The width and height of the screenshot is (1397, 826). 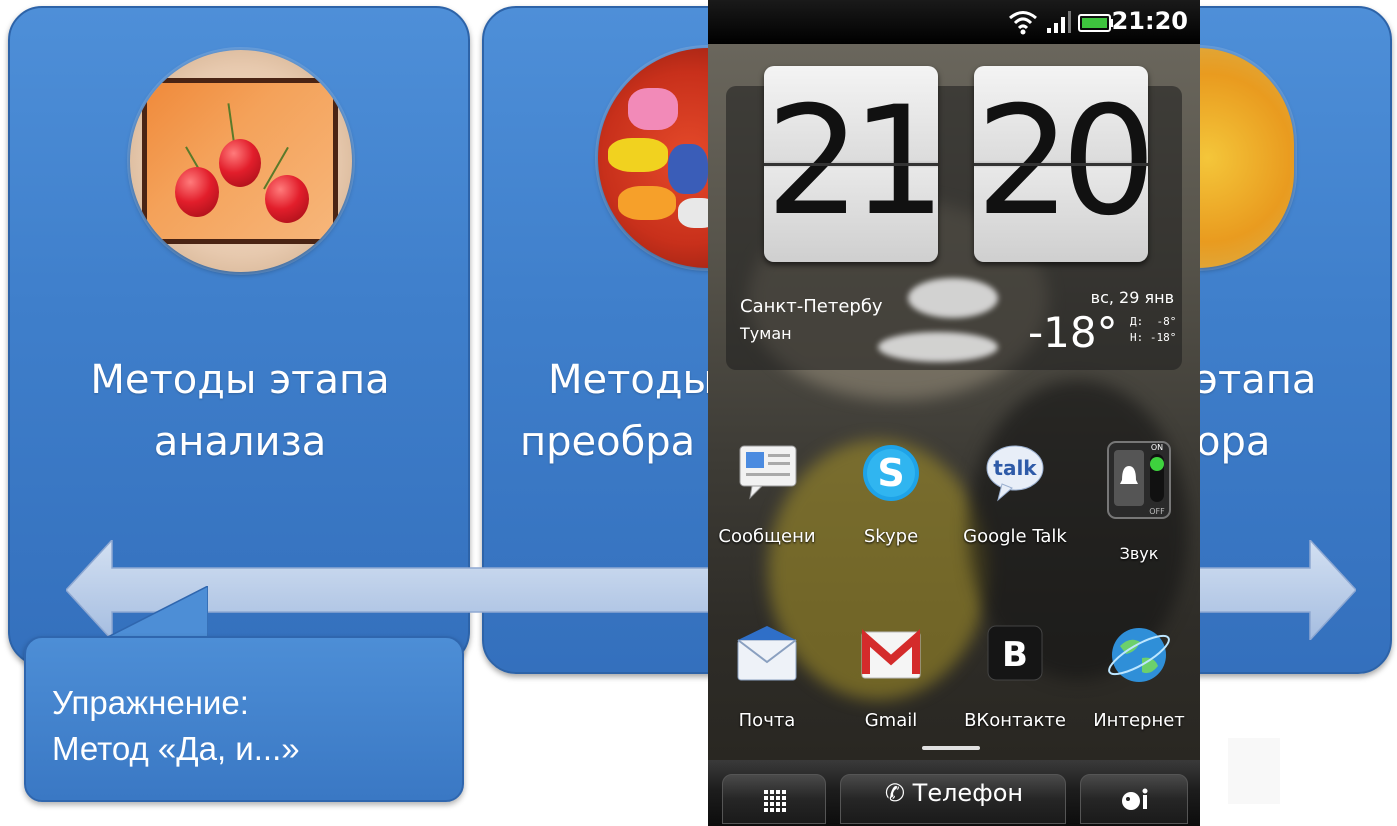 I want to click on phone-label-text: Телефон, so click(x=968, y=793).